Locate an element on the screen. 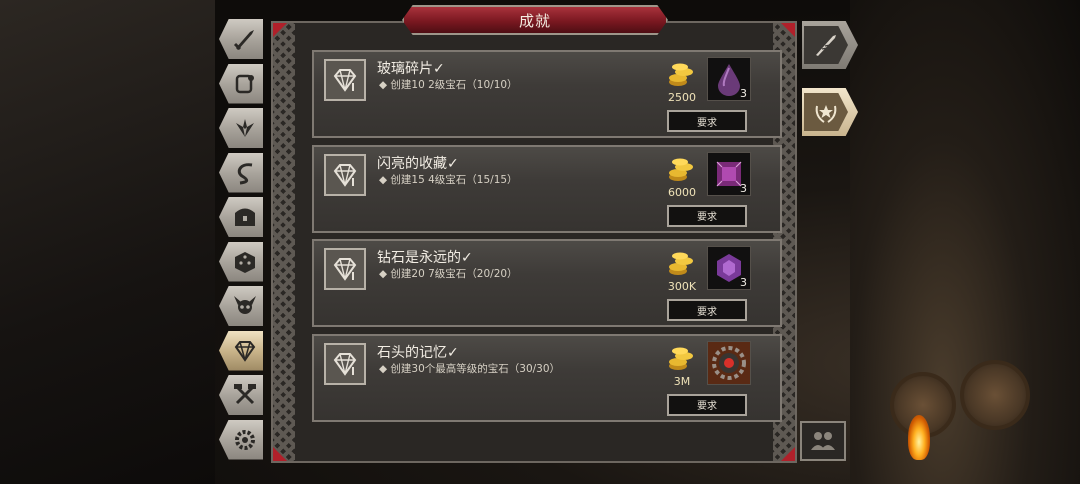 The height and width of the screenshot is (484, 1080). quill-button-face is located at coordinates (826, 45).